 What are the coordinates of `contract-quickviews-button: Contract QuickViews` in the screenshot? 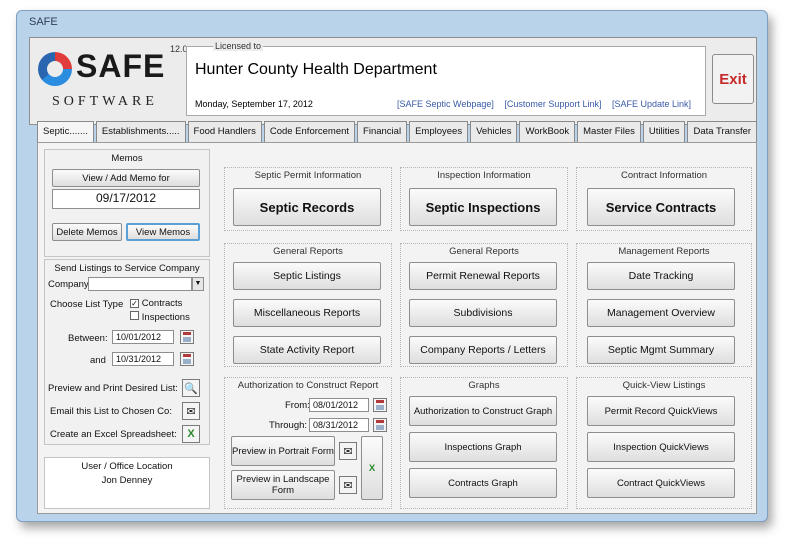 It's located at (661, 483).